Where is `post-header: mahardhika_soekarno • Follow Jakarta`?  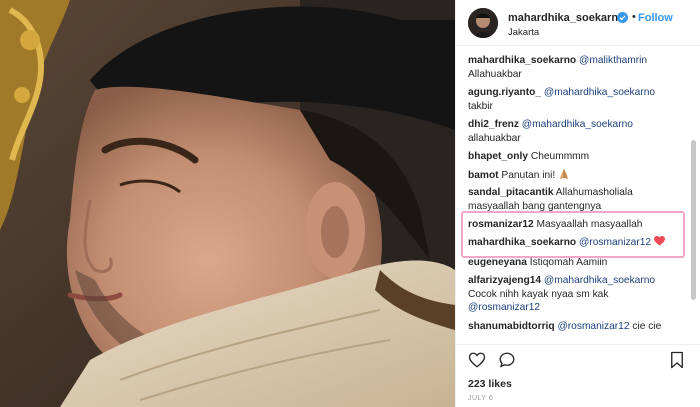 post-header: mahardhika_soekarno • Follow Jakarta is located at coordinates (578, 23).